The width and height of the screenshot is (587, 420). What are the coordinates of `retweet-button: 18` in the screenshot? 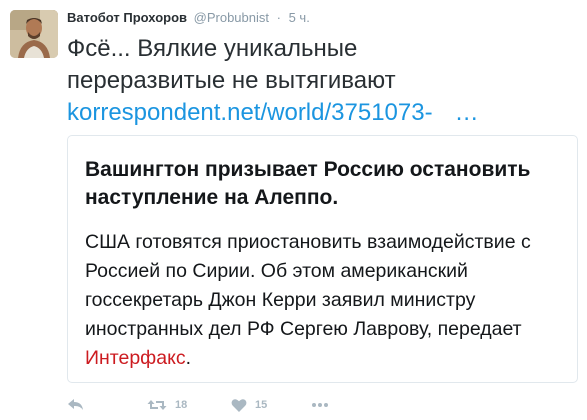 It's located at (167, 405).